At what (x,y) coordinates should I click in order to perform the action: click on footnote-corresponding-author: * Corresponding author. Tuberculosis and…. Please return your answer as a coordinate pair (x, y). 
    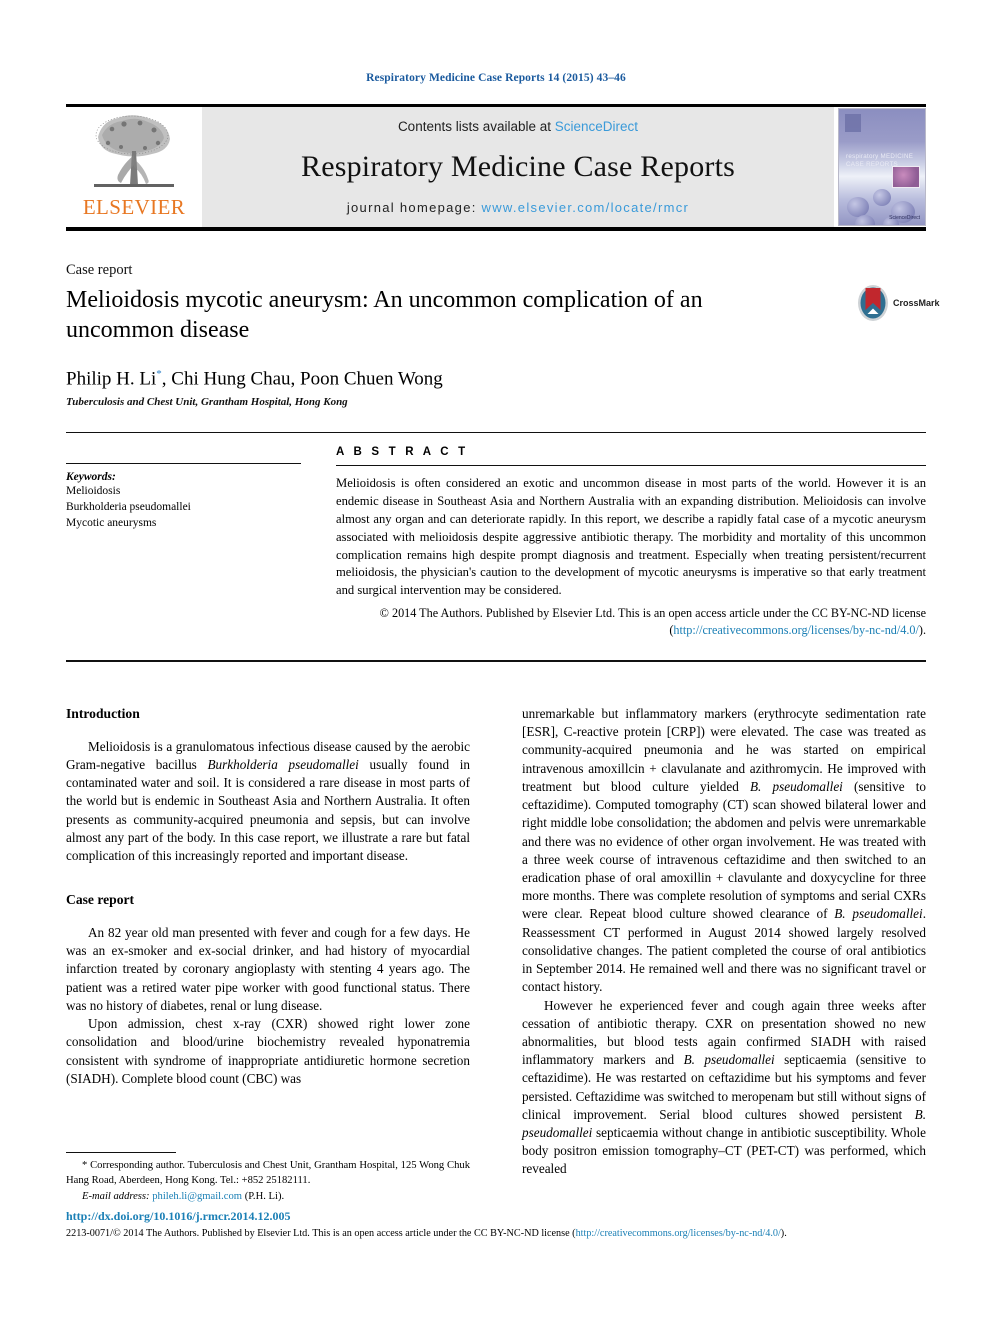
    Looking at the image, I should click on (268, 1173).